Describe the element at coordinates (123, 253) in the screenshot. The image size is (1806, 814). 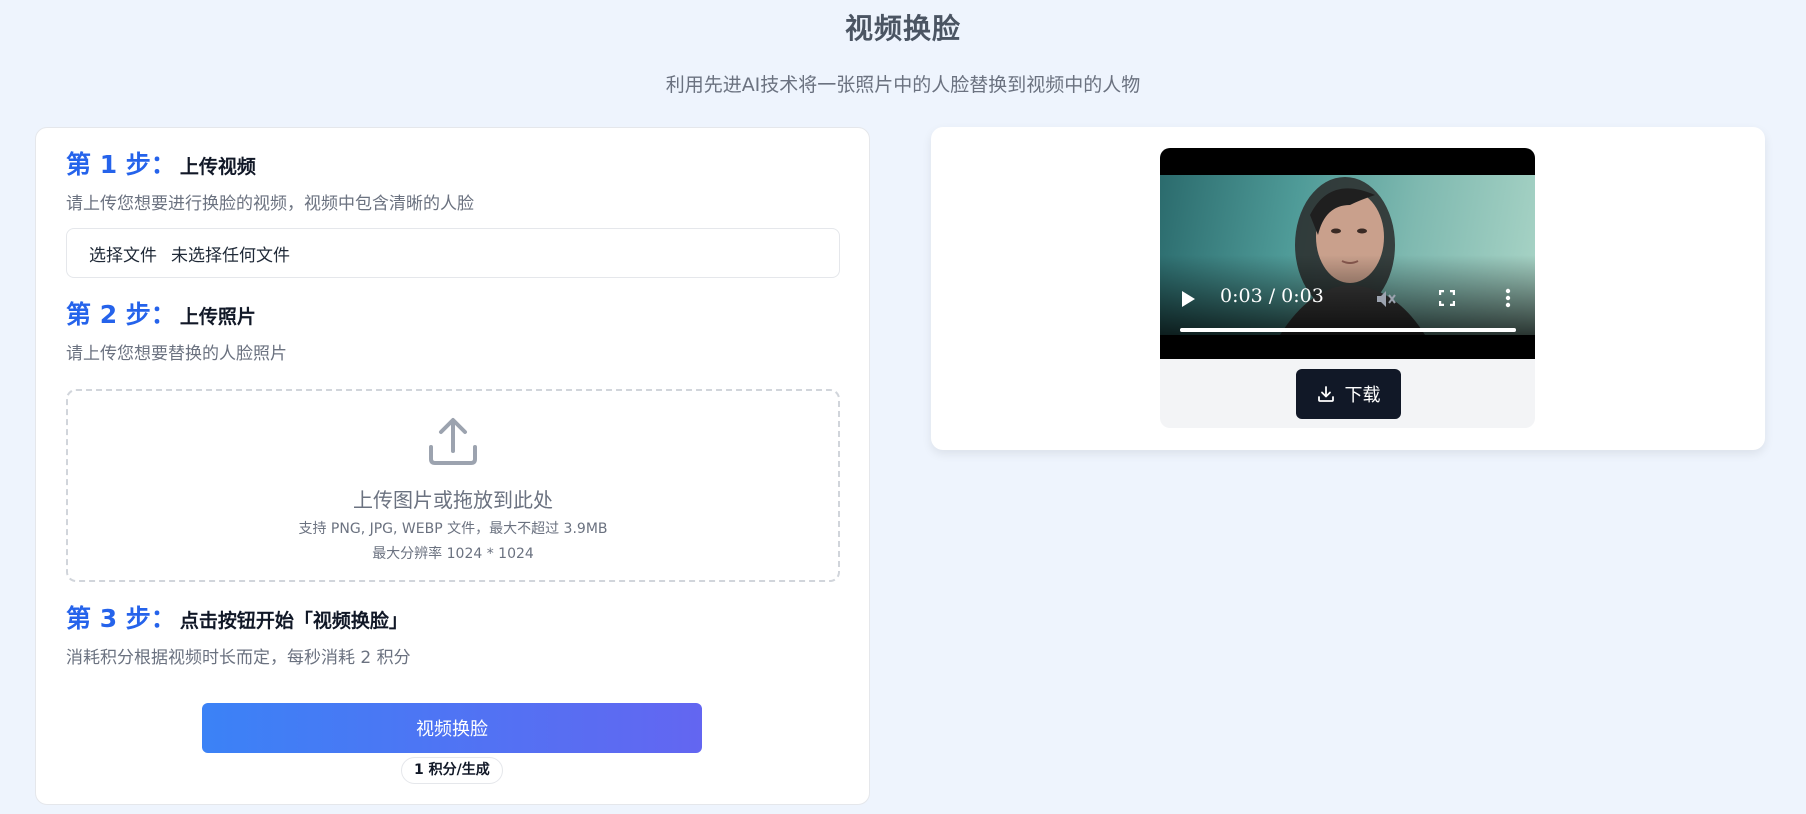
I see `choose-file-button: 选择文件` at that location.